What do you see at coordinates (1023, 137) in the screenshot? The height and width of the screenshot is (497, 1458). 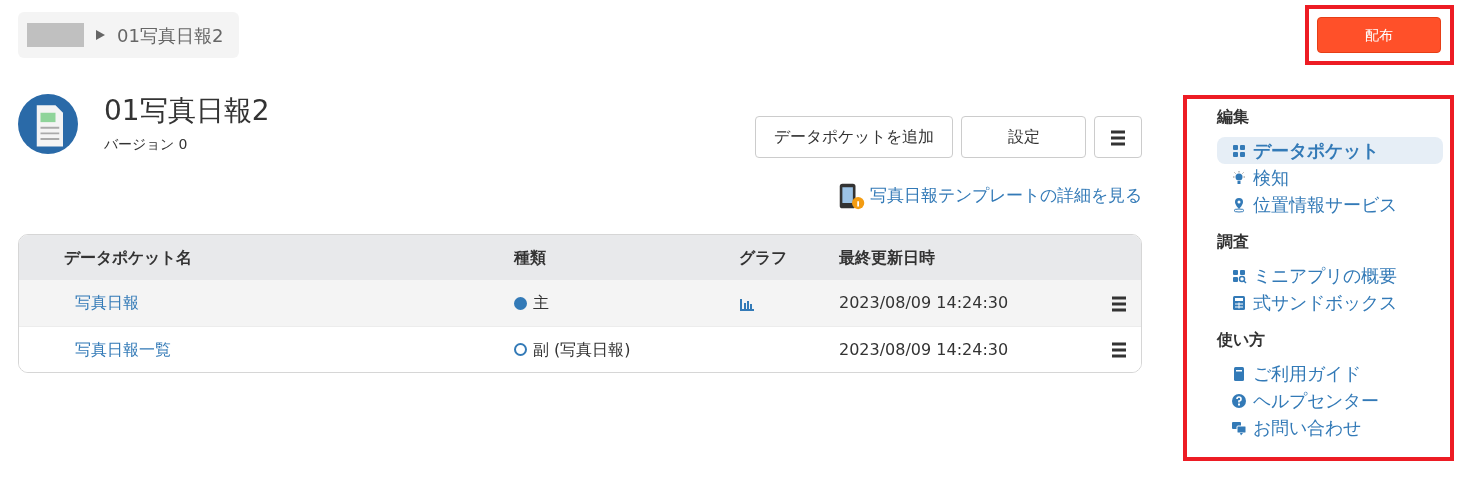 I see `settings-button: 設定` at bounding box center [1023, 137].